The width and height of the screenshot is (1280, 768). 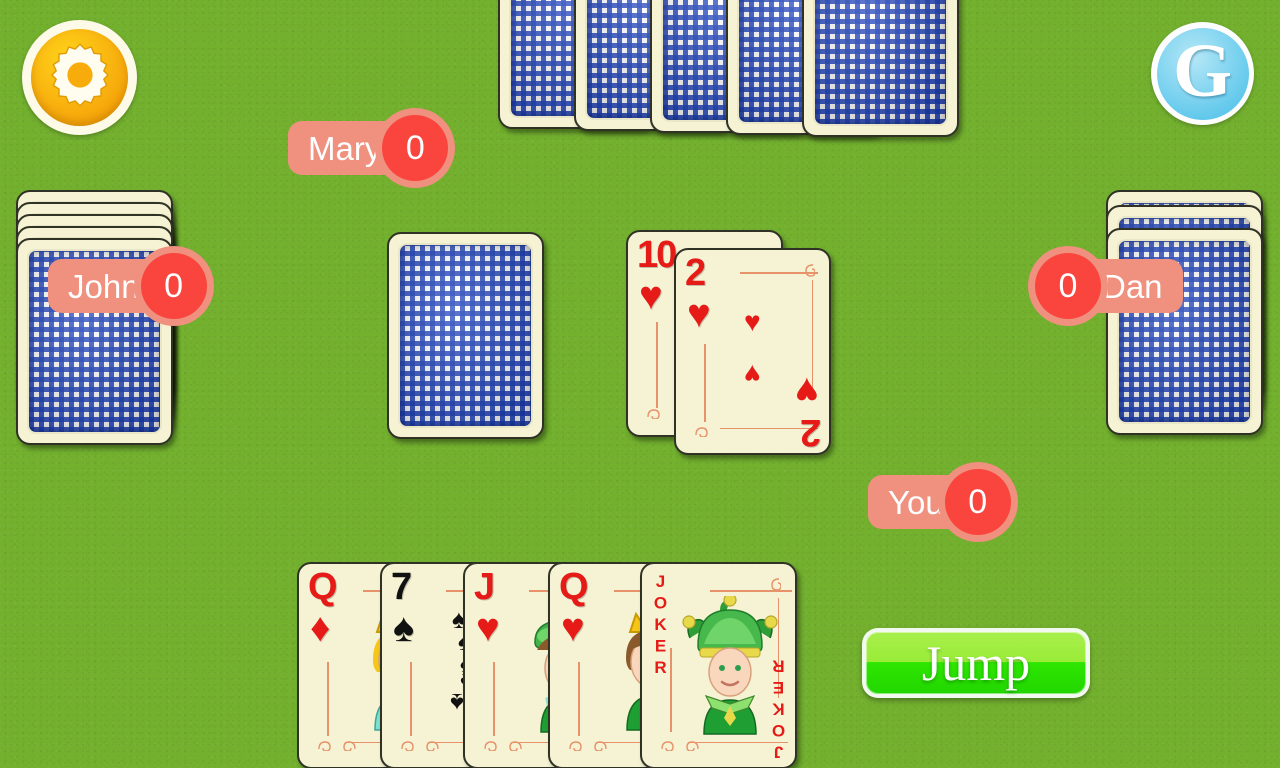 What do you see at coordinates (131, 286) in the screenshot?
I see `player-badge-john: John 0` at bounding box center [131, 286].